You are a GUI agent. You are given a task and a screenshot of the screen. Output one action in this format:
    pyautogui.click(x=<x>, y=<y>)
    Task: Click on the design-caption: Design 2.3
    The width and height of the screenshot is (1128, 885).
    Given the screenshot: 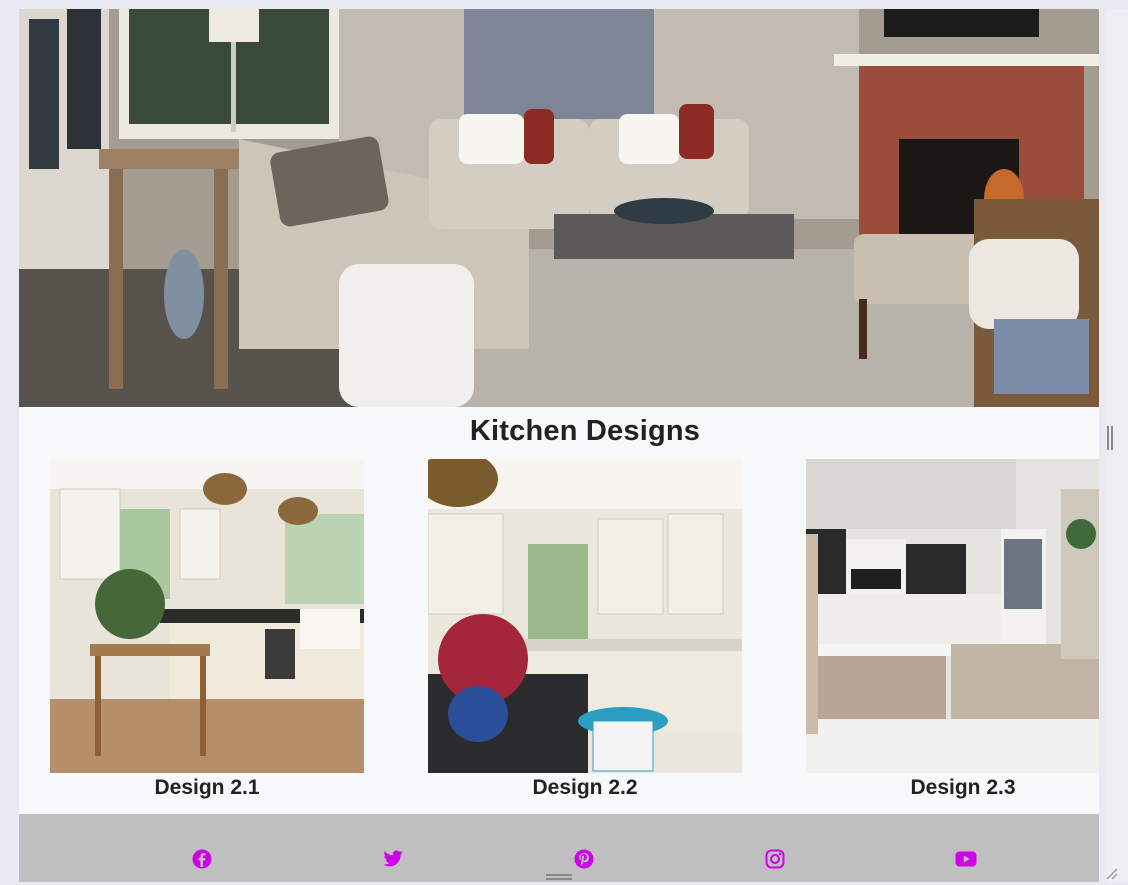 What is the action you would take?
    pyautogui.click(x=963, y=787)
    